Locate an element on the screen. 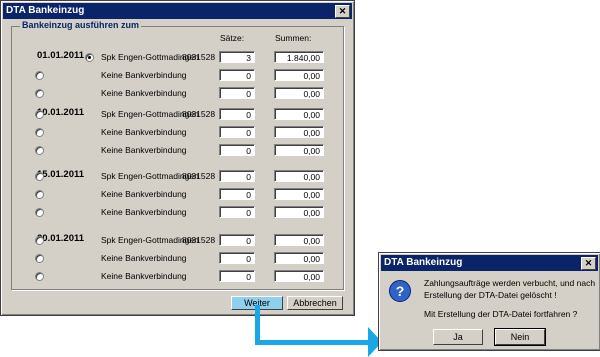  window-title: DTA Bankeinzug is located at coordinates (45, 10).